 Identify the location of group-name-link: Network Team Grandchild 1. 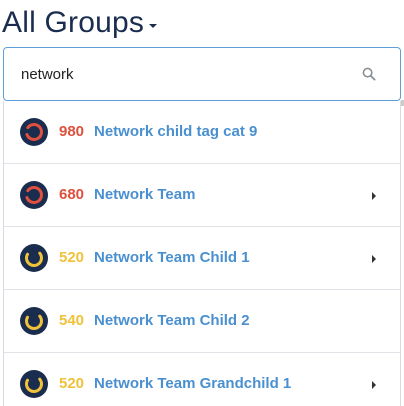
(192, 384).